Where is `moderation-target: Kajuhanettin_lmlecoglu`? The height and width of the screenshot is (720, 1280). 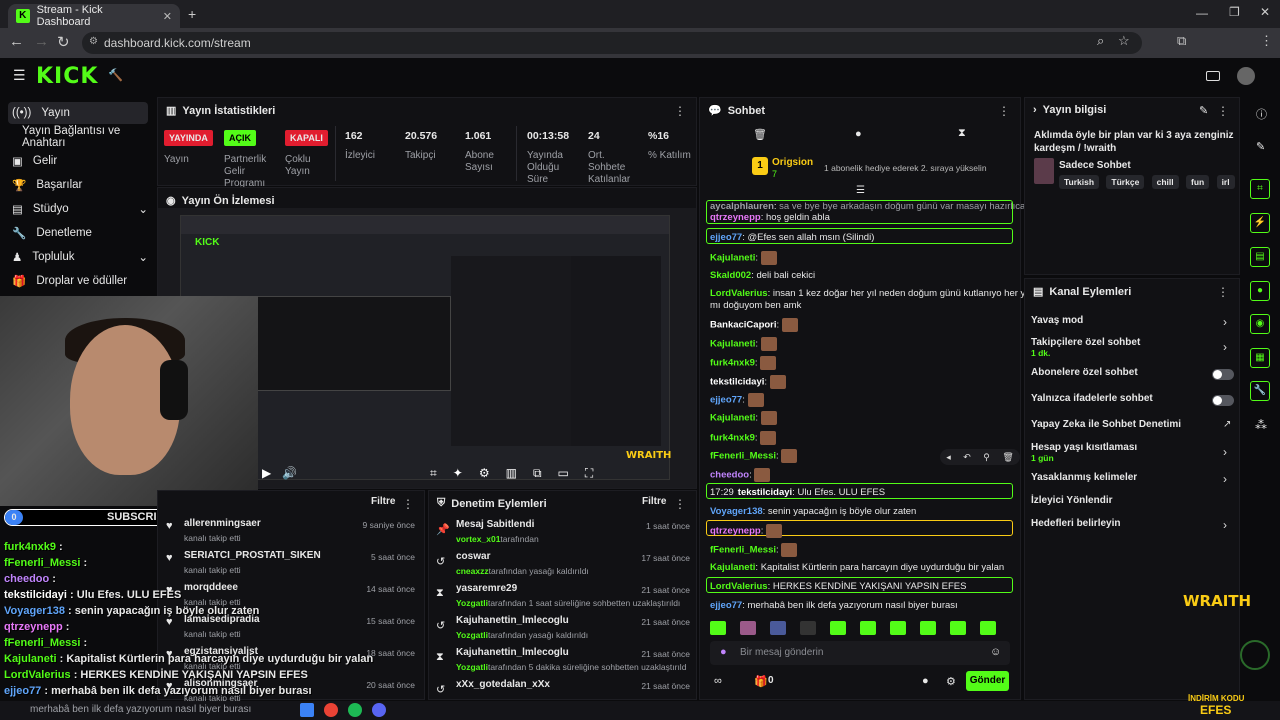 moderation-target: Kajuhanettin_lmlecoglu is located at coordinates (512, 652).